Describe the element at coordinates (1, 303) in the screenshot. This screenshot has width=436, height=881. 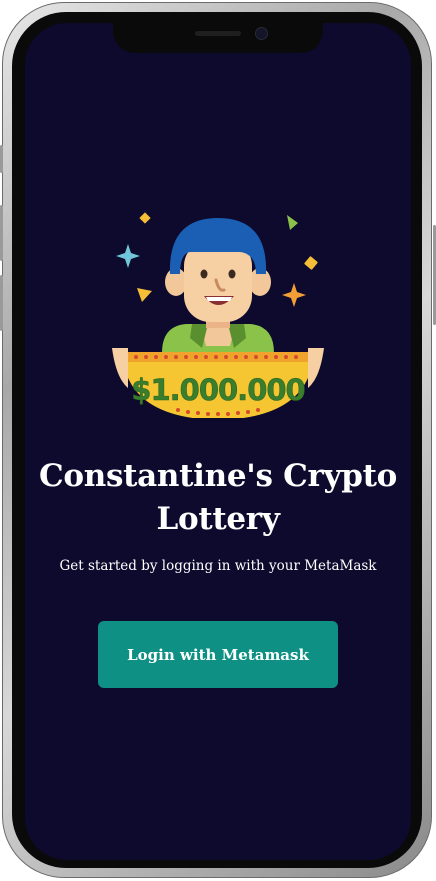
I see `side-button-left-bottom` at that location.